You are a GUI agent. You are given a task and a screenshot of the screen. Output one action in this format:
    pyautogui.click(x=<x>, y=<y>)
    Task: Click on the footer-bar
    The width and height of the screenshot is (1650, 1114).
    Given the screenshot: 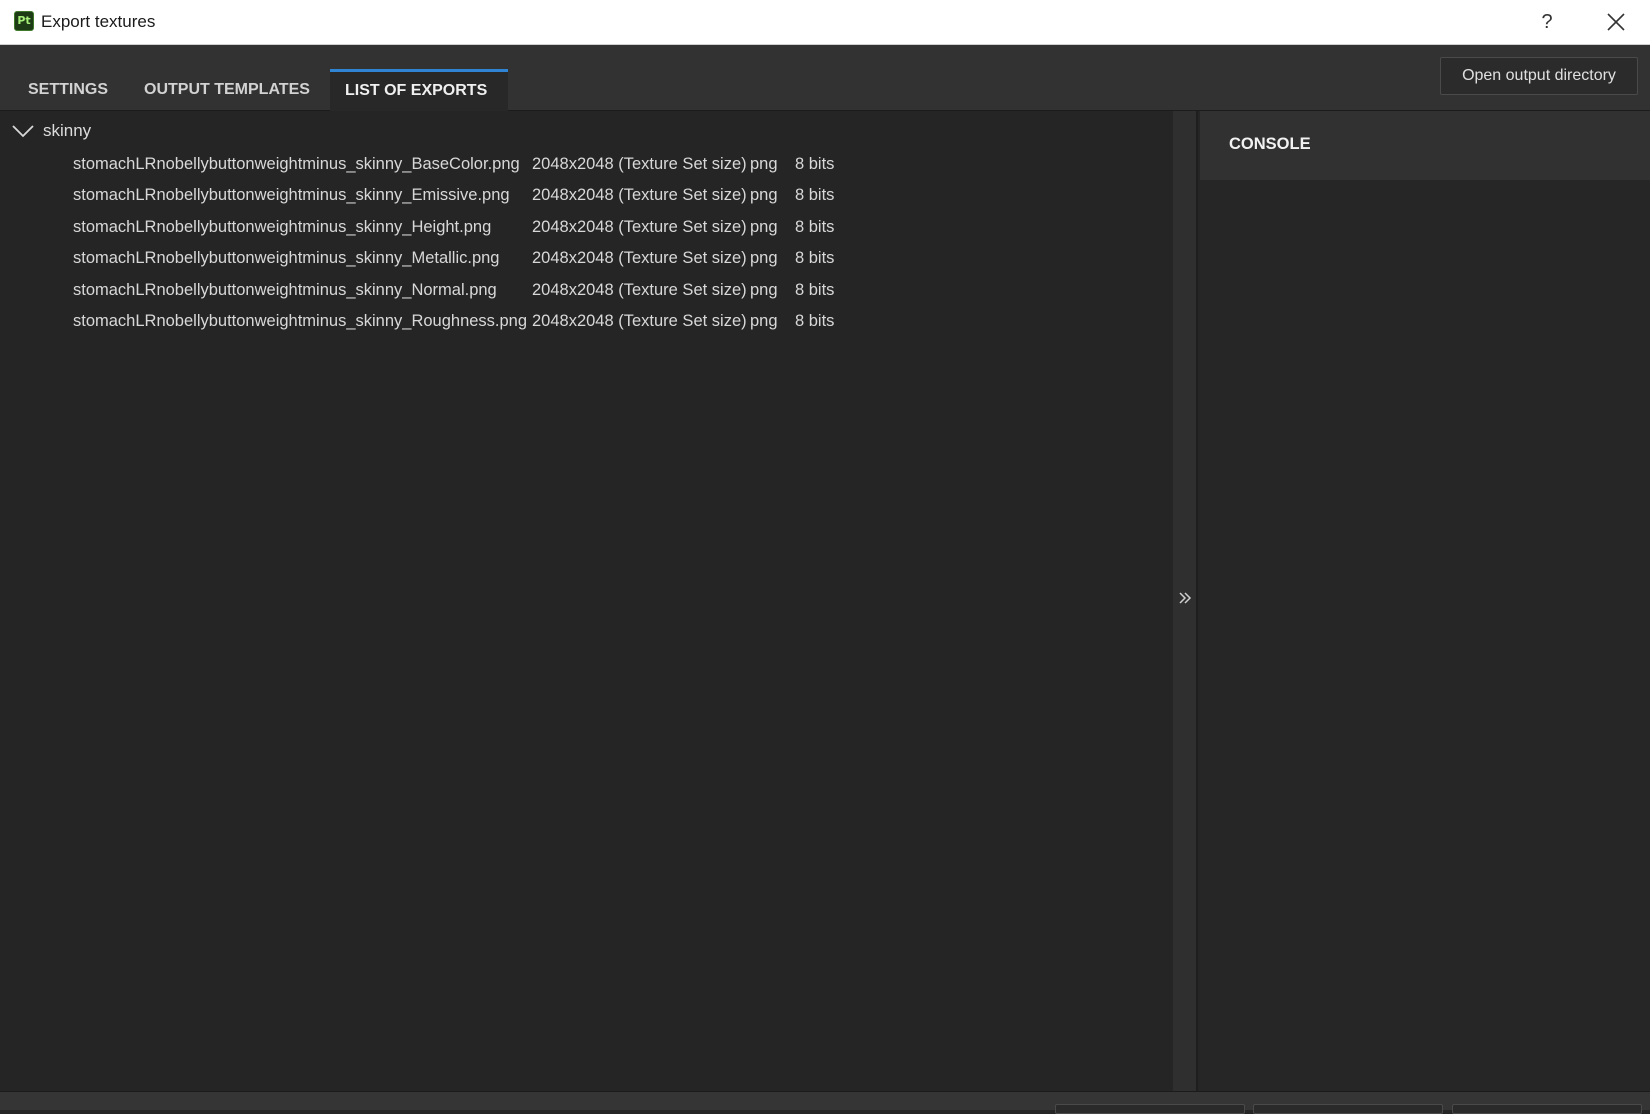 What is the action you would take?
    pyautogui.click(x=825, y=1102)
    